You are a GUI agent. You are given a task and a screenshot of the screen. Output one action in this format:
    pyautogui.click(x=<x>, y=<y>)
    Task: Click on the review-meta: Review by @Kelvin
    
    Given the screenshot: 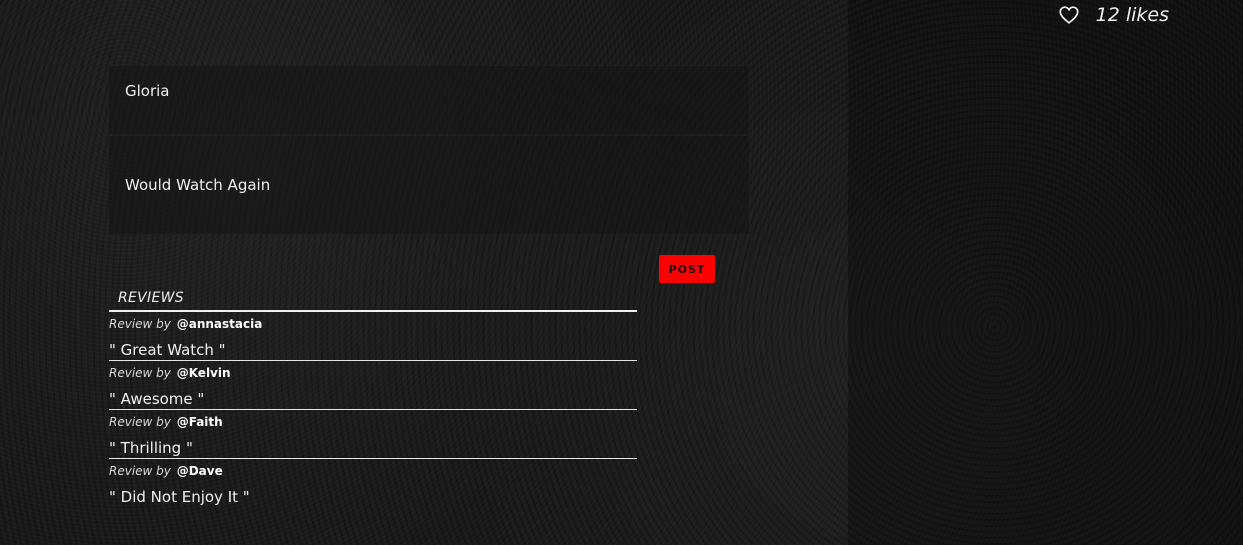 What is the action you would take?
    pyautogui.click(x=373, y=370)
    